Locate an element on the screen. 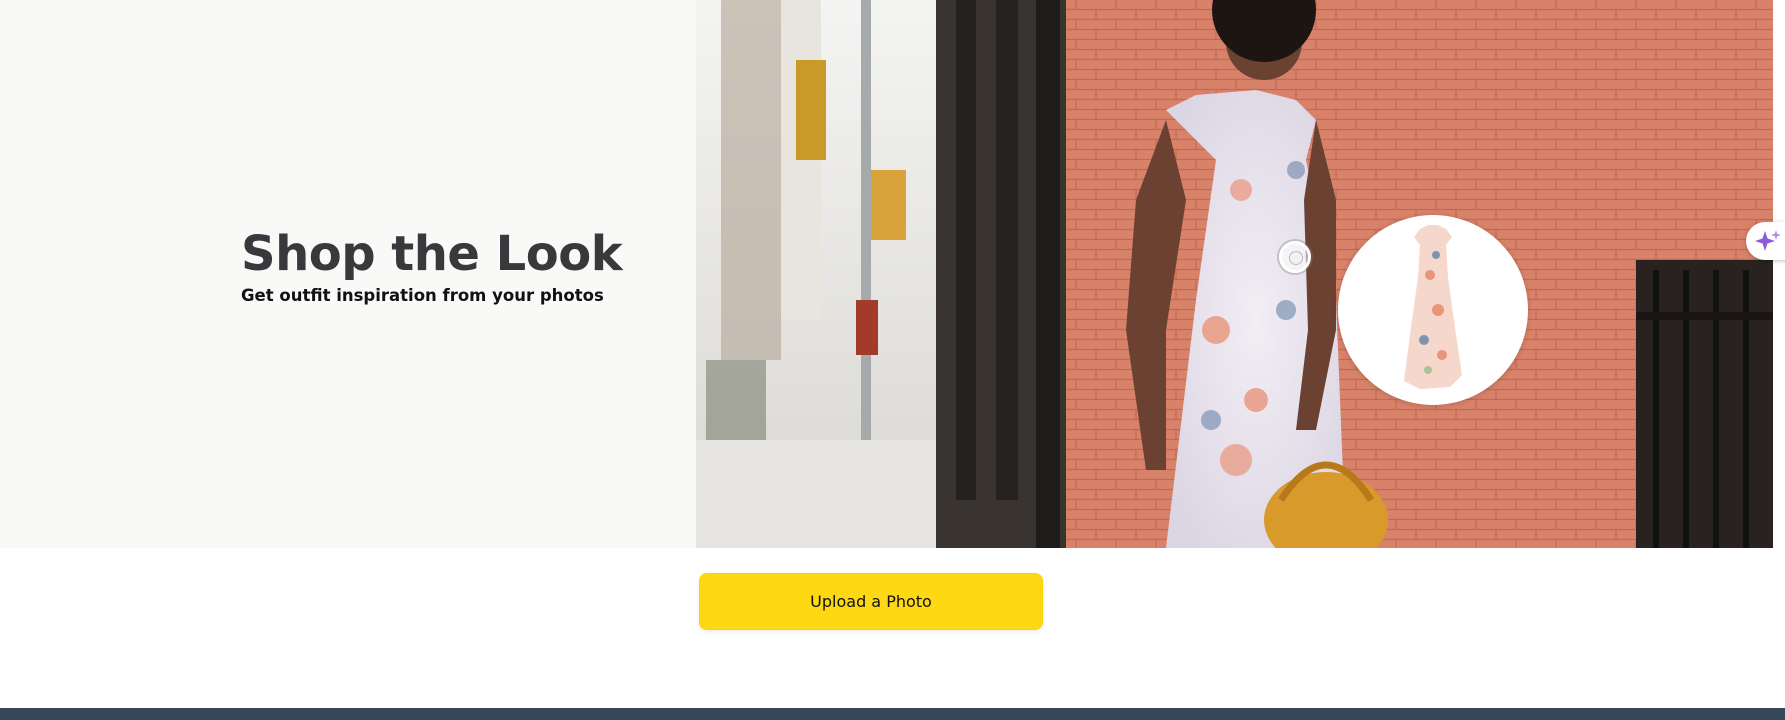 The height and width of the screenshot is (720, 1785). hero-title: Shop the Look is located at coordinates (432, 254).